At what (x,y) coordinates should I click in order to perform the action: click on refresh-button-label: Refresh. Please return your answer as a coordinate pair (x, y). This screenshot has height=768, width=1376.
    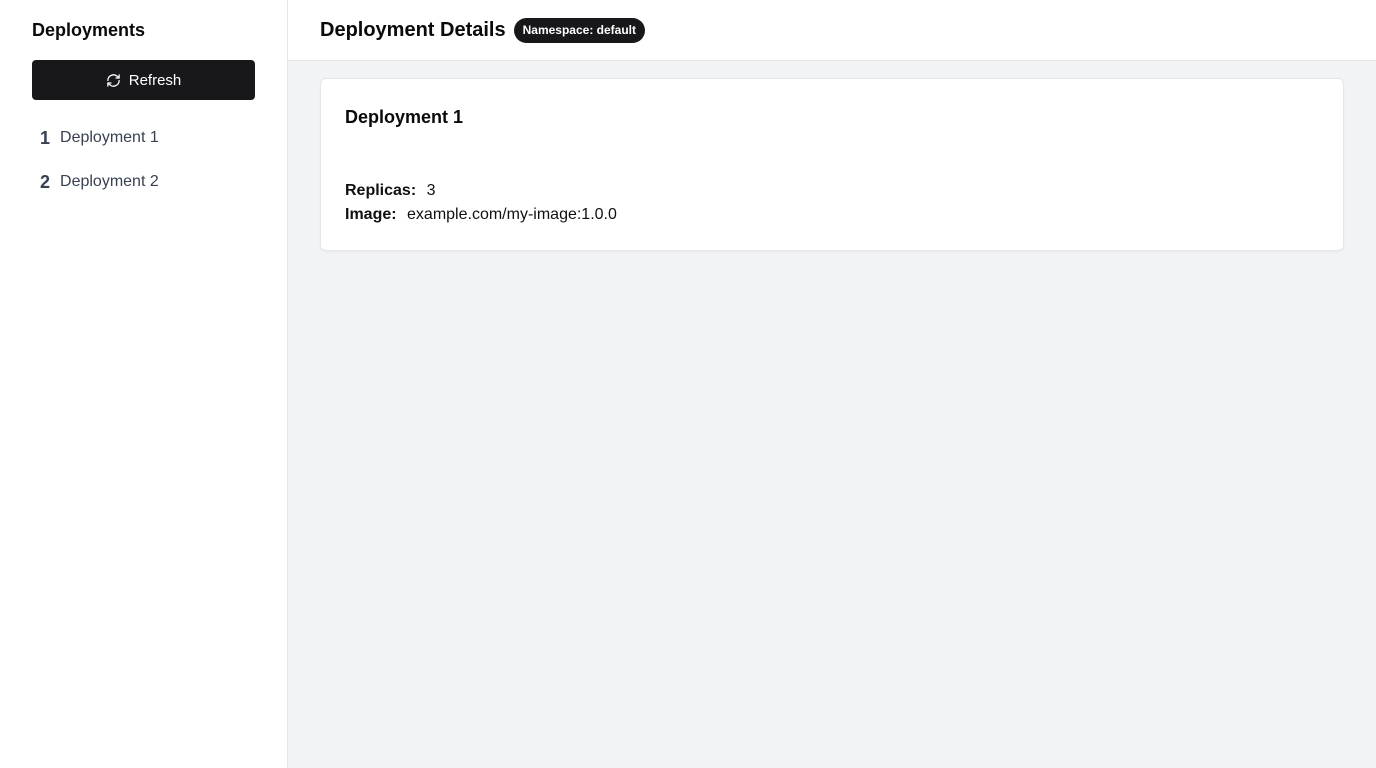
    Looking at the image, I should click on (155, 80).